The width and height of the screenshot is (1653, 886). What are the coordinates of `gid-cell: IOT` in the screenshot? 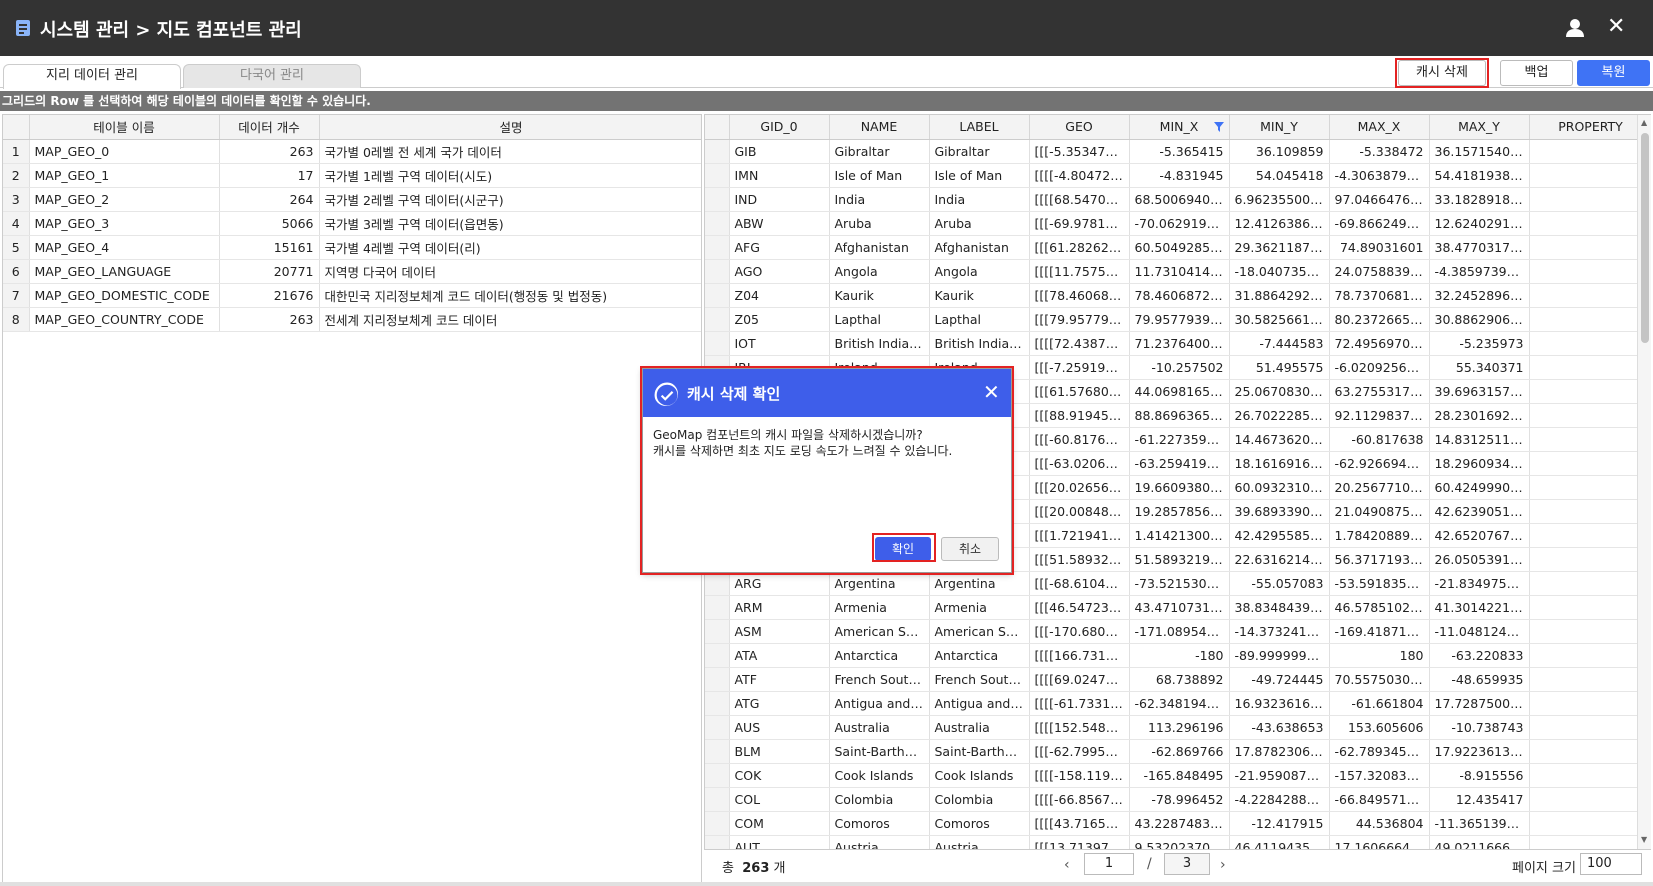 It's located at (779, 343).